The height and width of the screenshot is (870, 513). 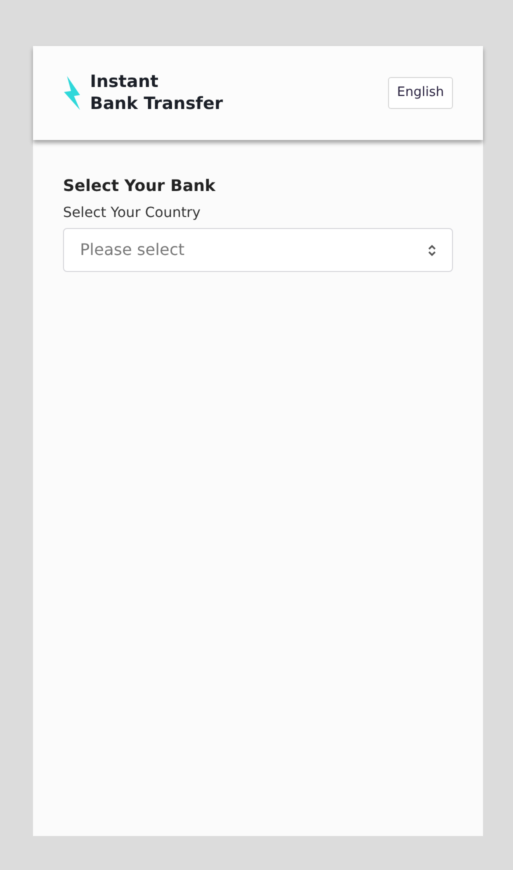 What do you see at coordinates (72, 93) in the screenshot?
I see `lightning-icon` at bounding box center [72, 93].